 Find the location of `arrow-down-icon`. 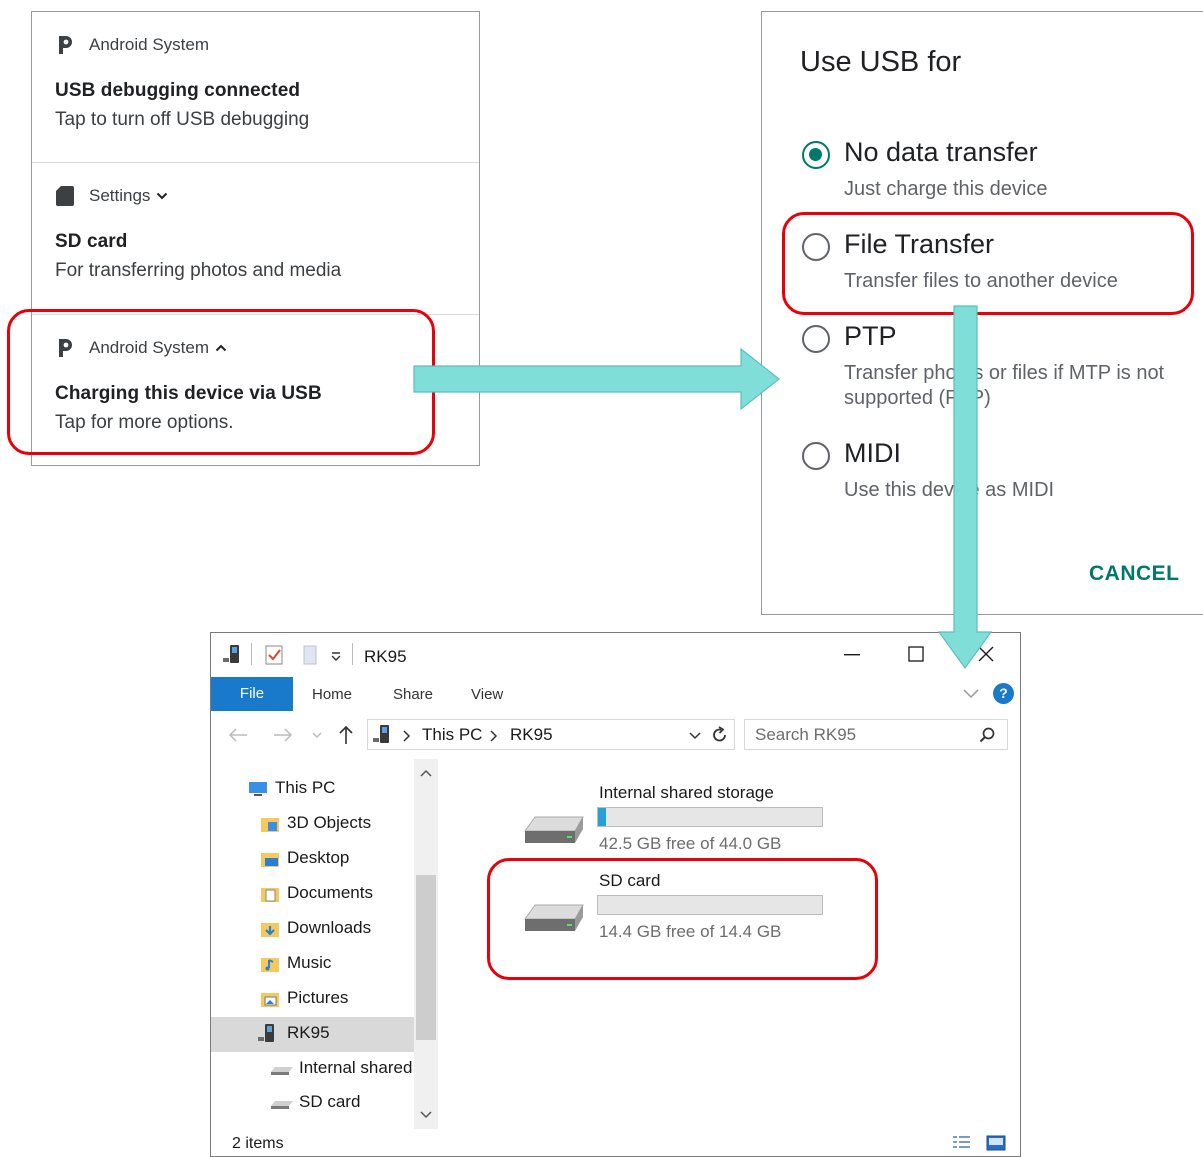

arrow-down-icon is located at coordinates (965, 487).